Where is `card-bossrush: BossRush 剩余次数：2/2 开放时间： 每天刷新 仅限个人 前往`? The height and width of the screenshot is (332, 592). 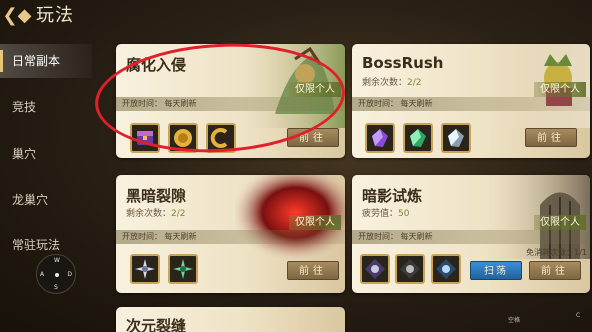 card-bossrush: BossRush 剩余次数：2/2 开放时间： 每天刷新 仅限个人 前往 is located at coordinates (471, 101).